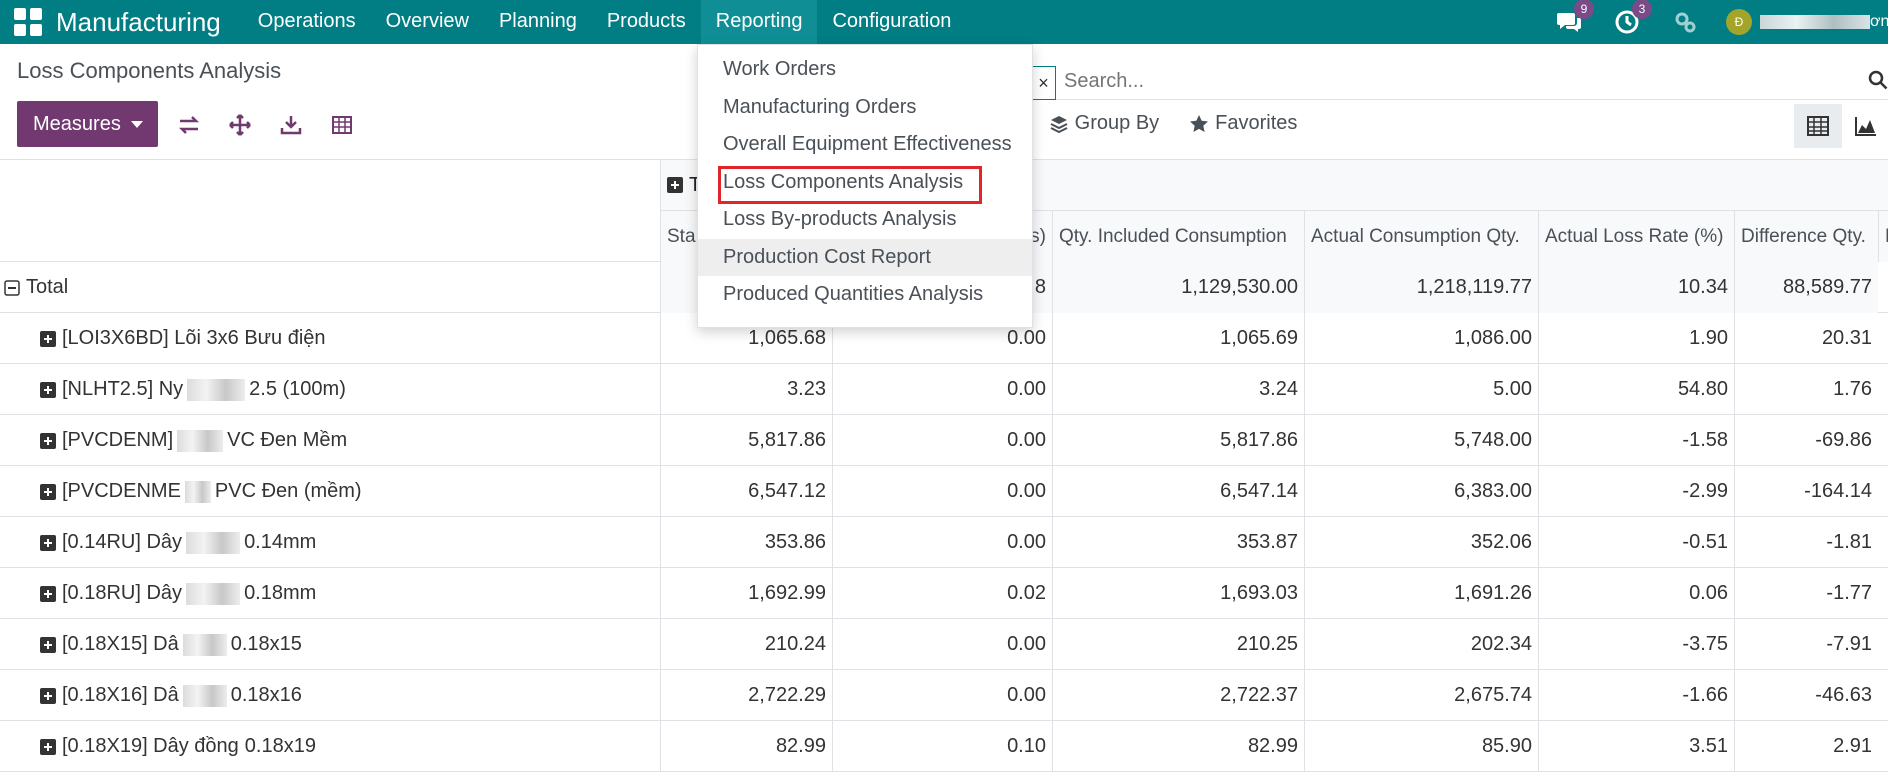 This screenshot has height=772, width=1888. I want to click on pivot-cell: 1.90, so click(1636, 338).